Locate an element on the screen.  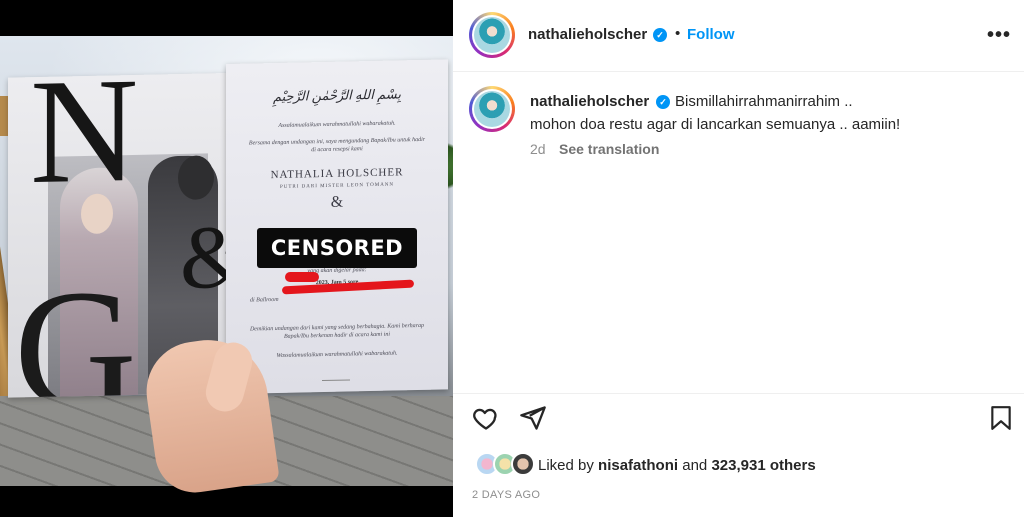
likes-count: 323,931 others is located at coordinates (763, 465).